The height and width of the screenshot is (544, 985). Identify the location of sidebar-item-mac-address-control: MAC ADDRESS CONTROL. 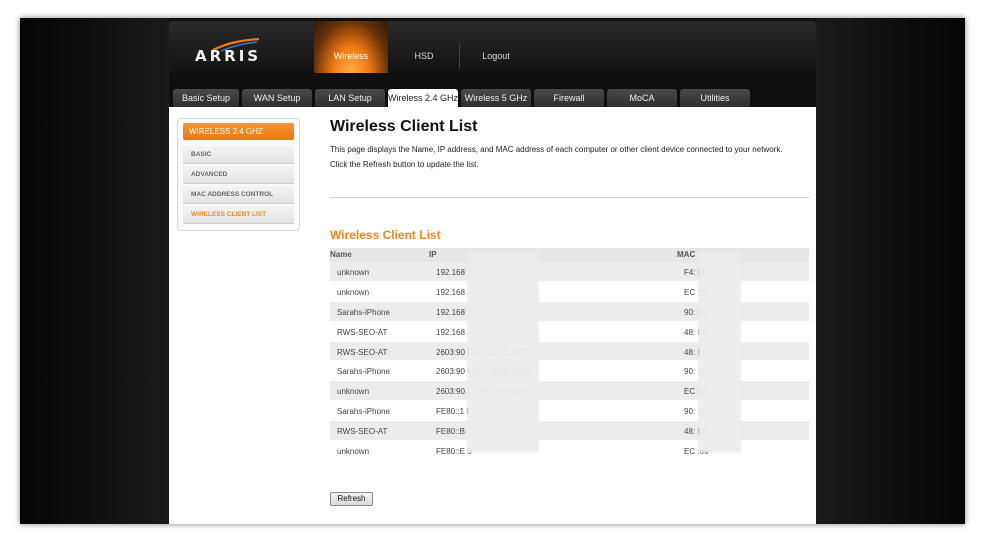
(238, 195).